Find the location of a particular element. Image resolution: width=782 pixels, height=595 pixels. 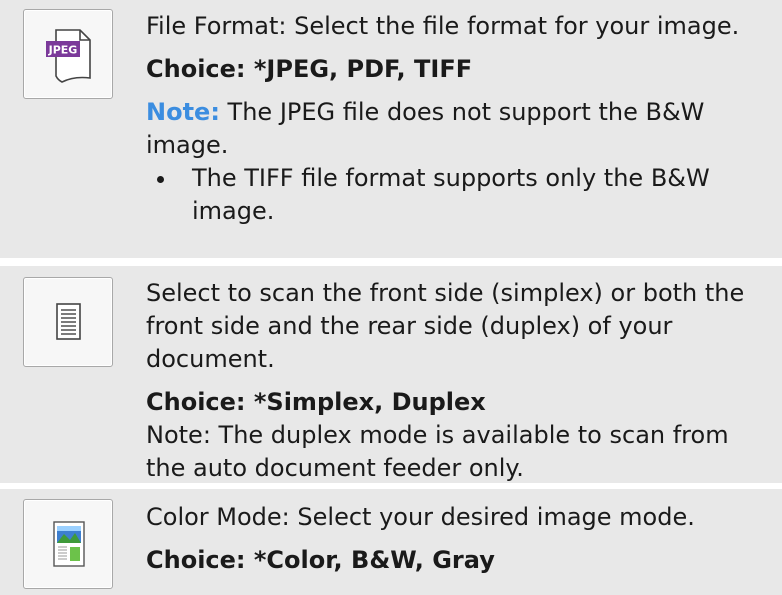

jpeg-file-icon: JPEG is located at coordinates (68, 56).